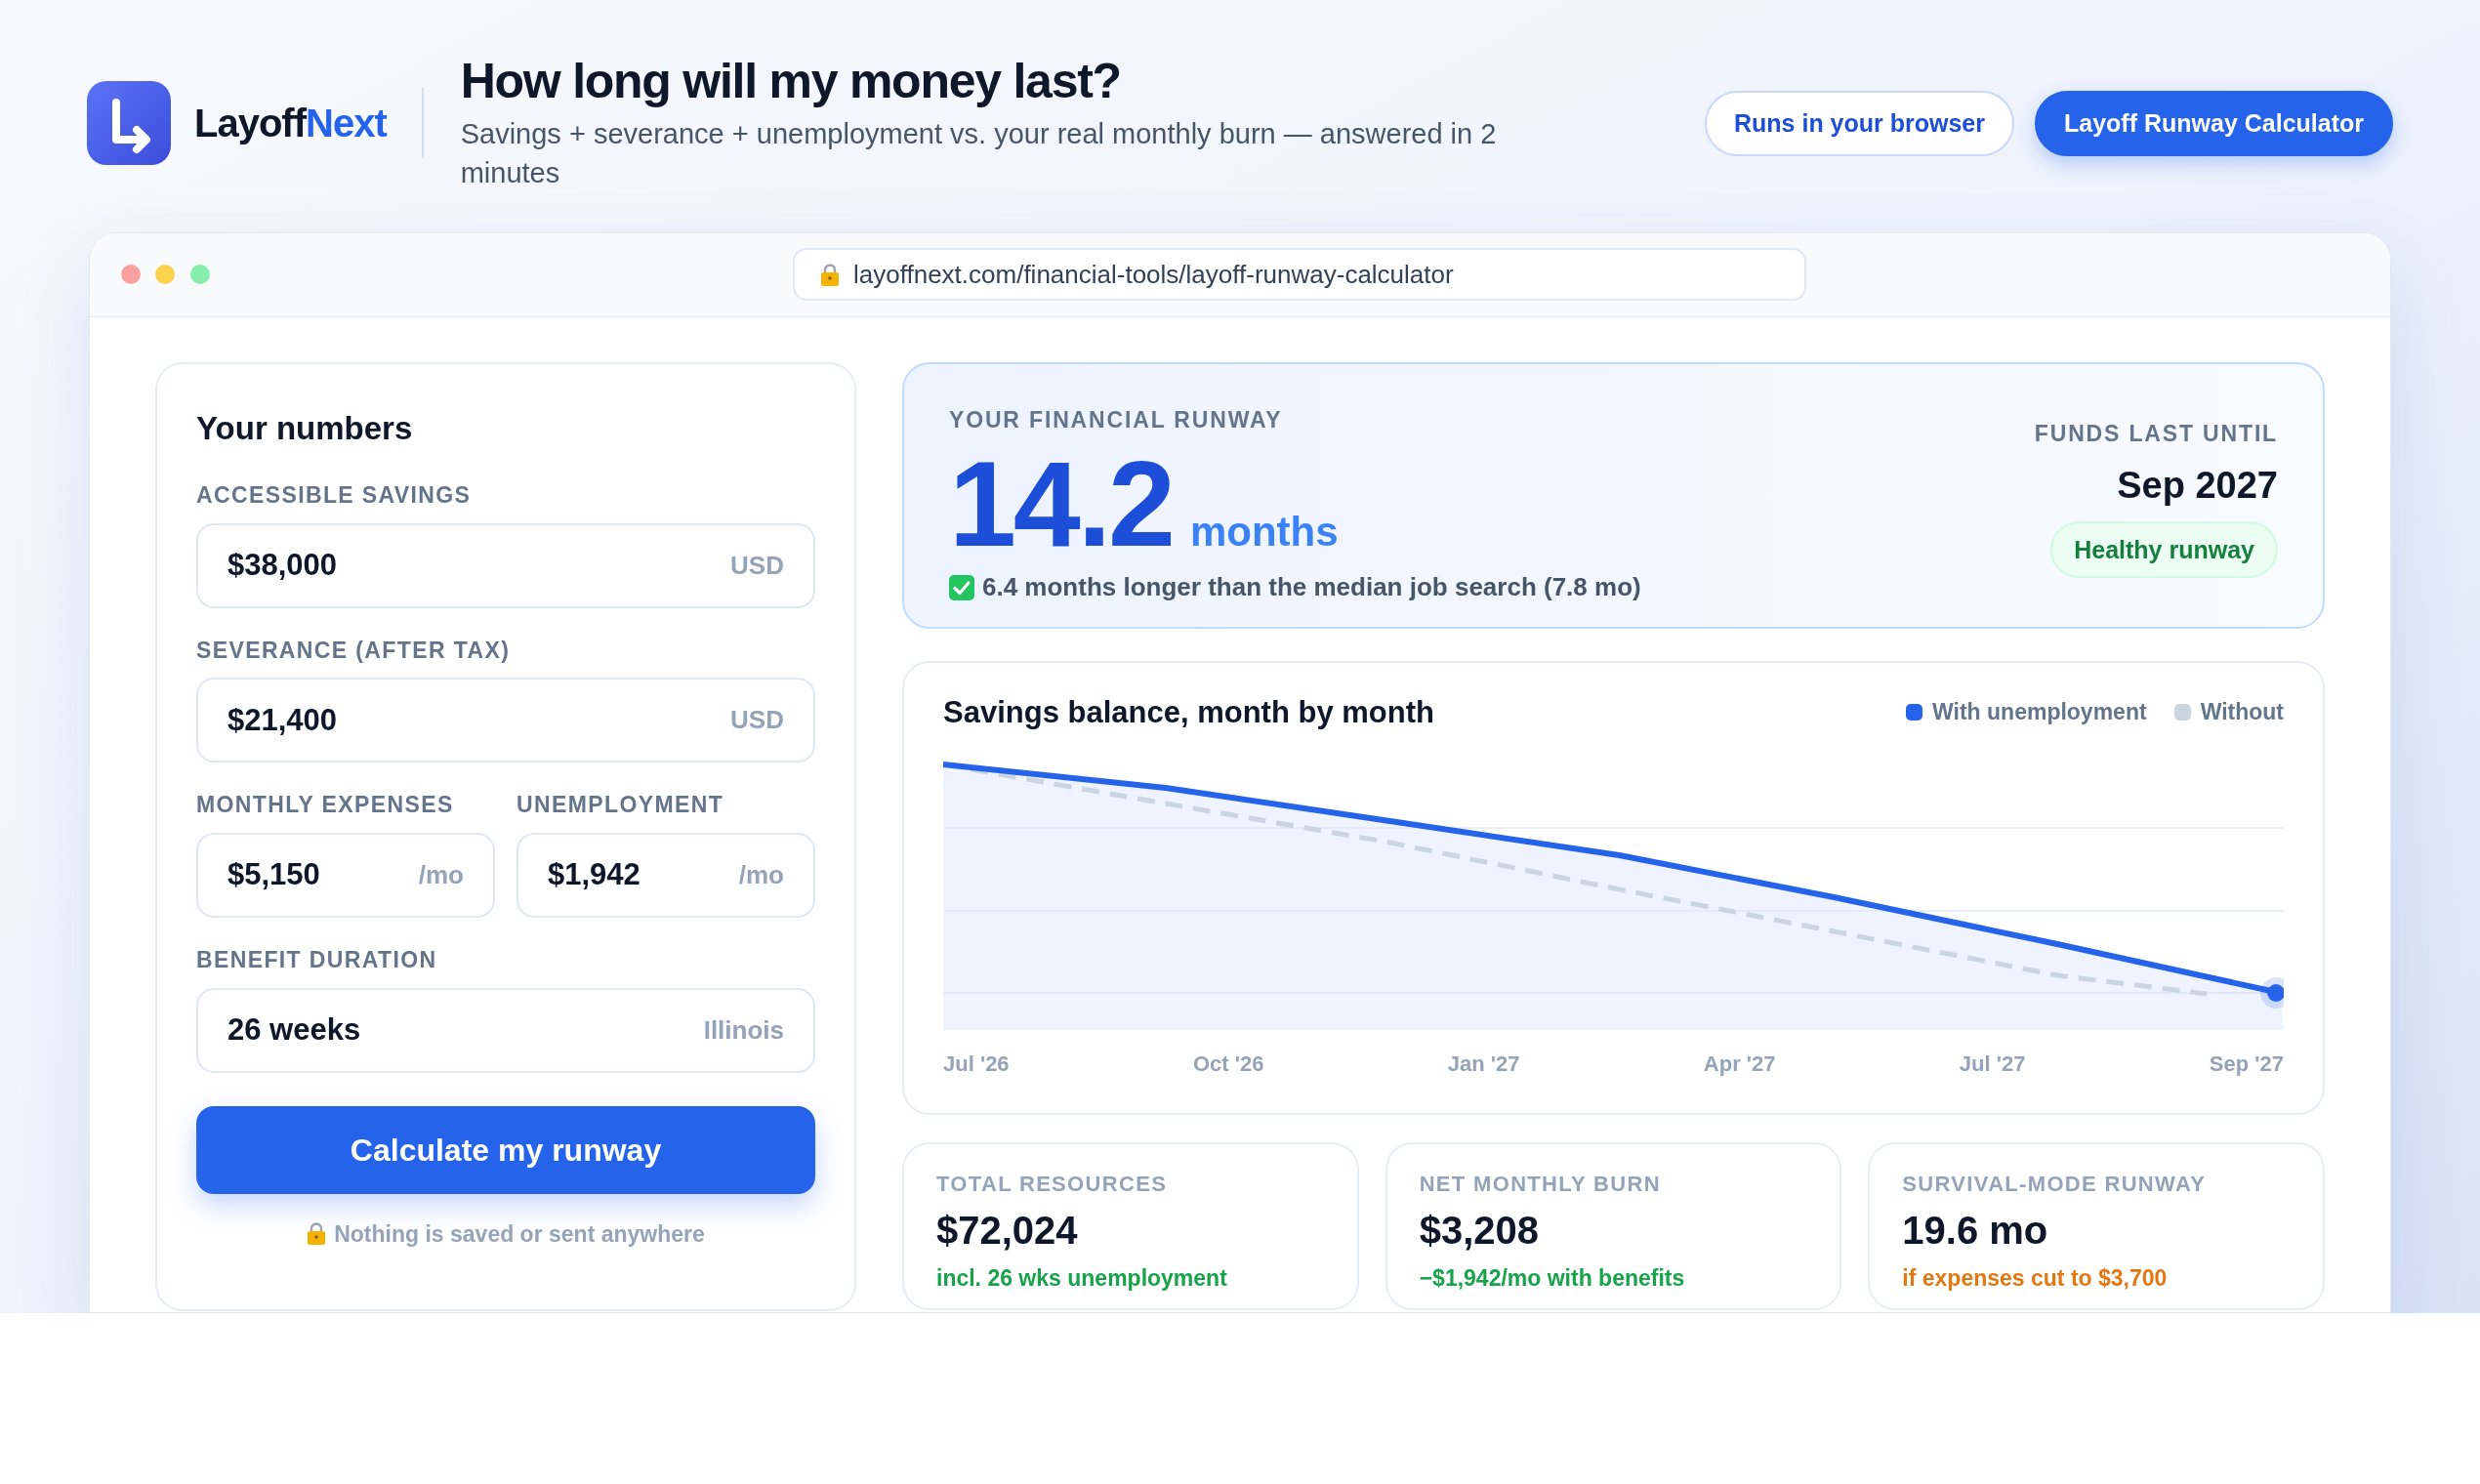 This screenshot has height=1484, width=2480. Describe the element at coordinates (961, 587) in the screenshot. I see `check-icon` at that location.